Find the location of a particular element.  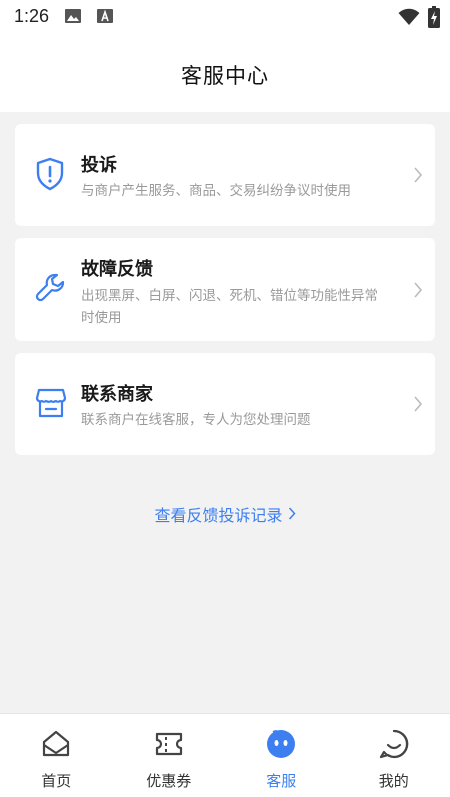

tab-label: 首页 is located at coordinates (56, 781).